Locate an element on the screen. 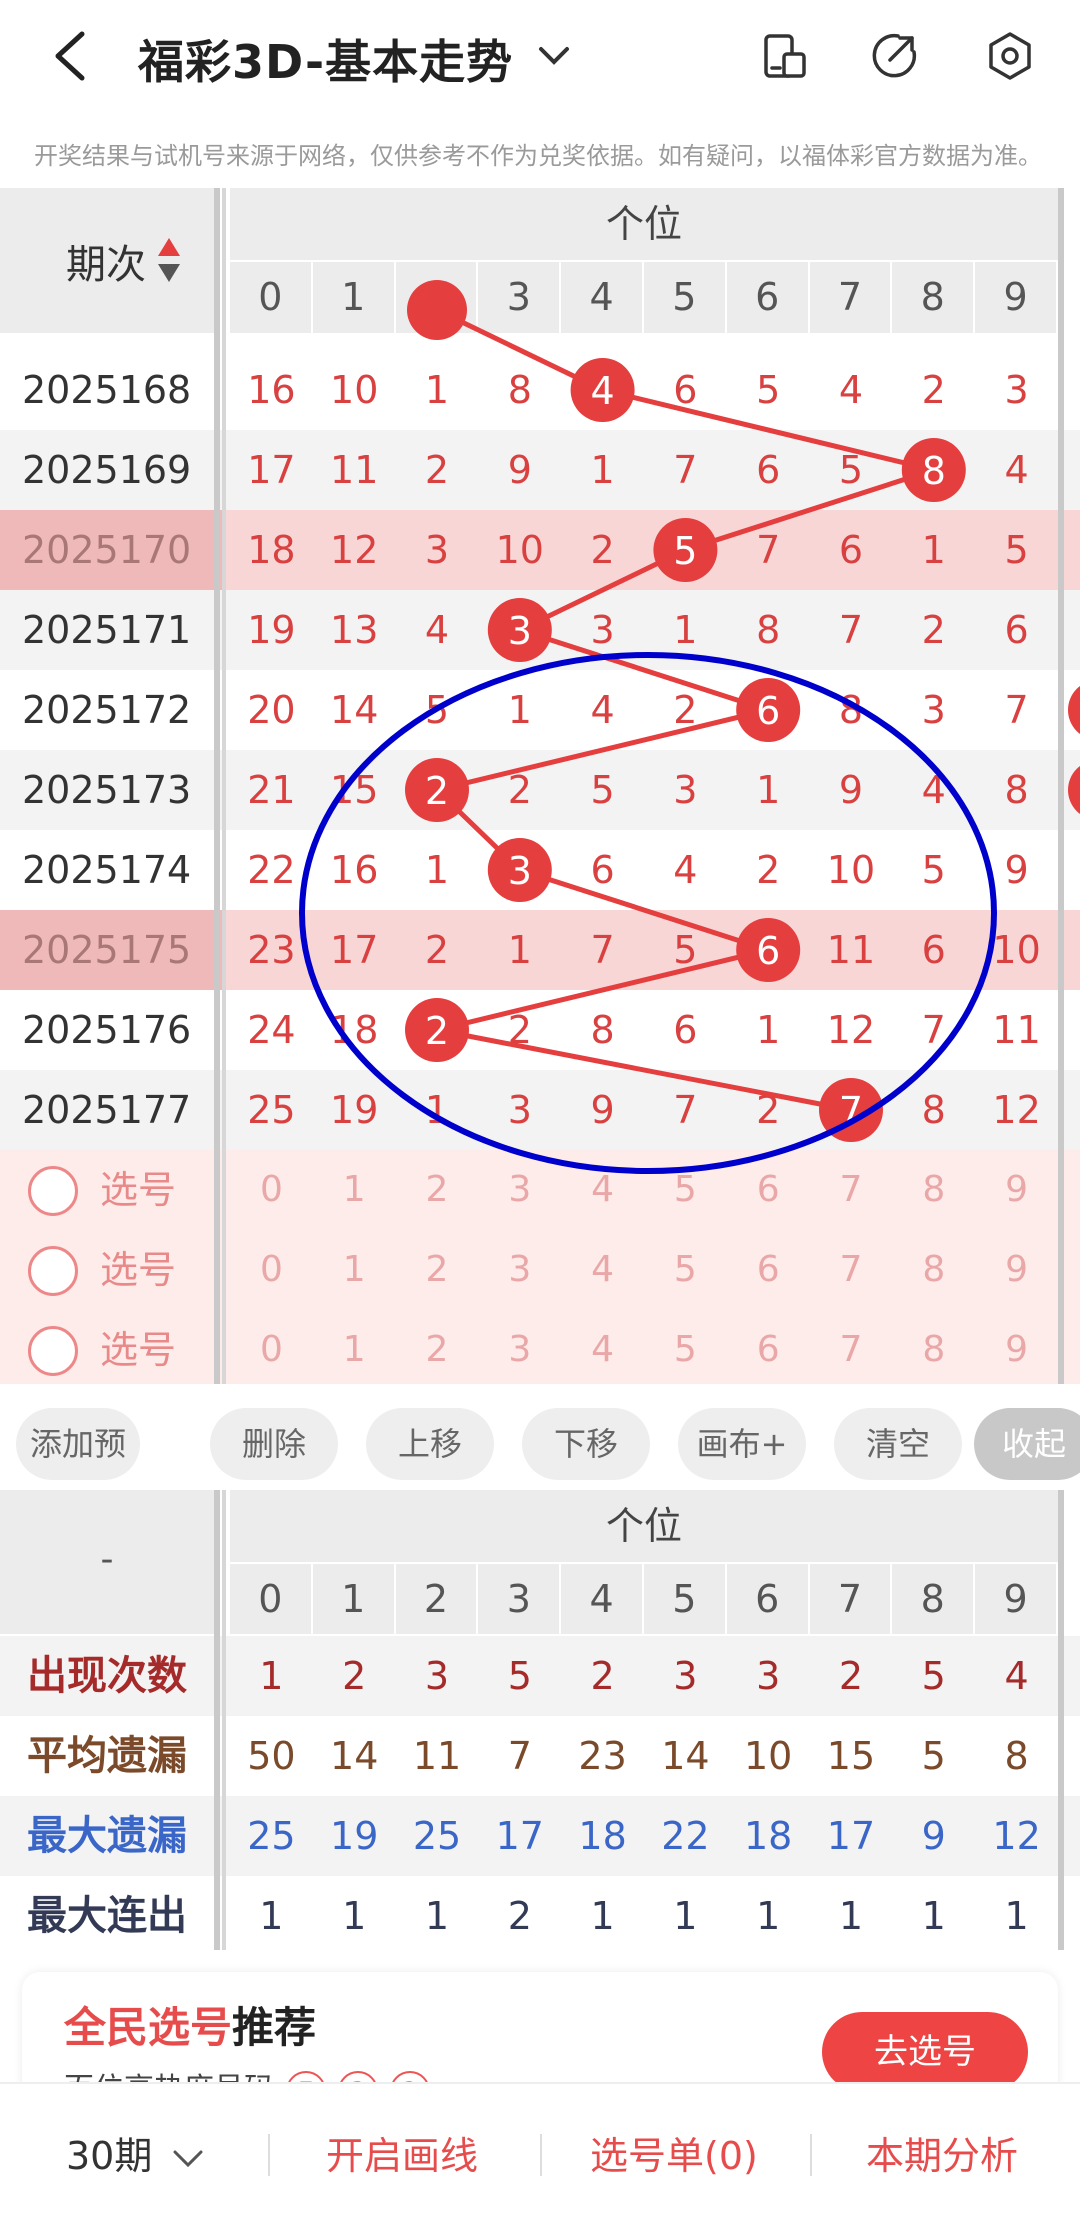  toolbar-chip: 下移 is located at coordinates (586, 1444).